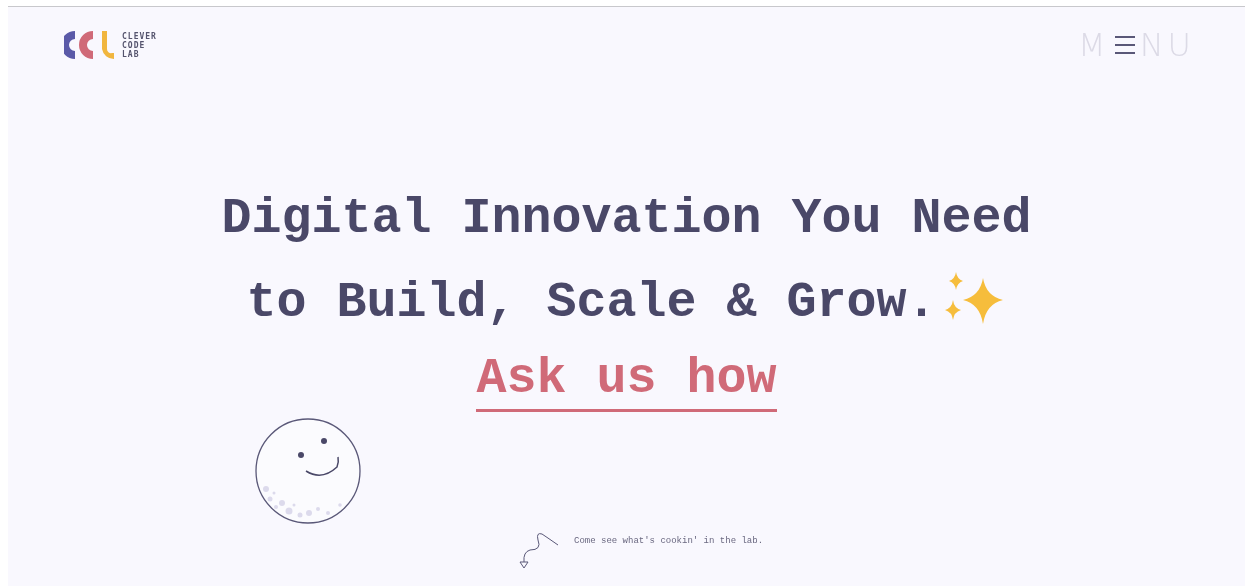 Image resolution: width=1245 pixels, height=586 pixels. I want to click on caption-text: Come see what's cookin' in the lab., so click(669, 541).